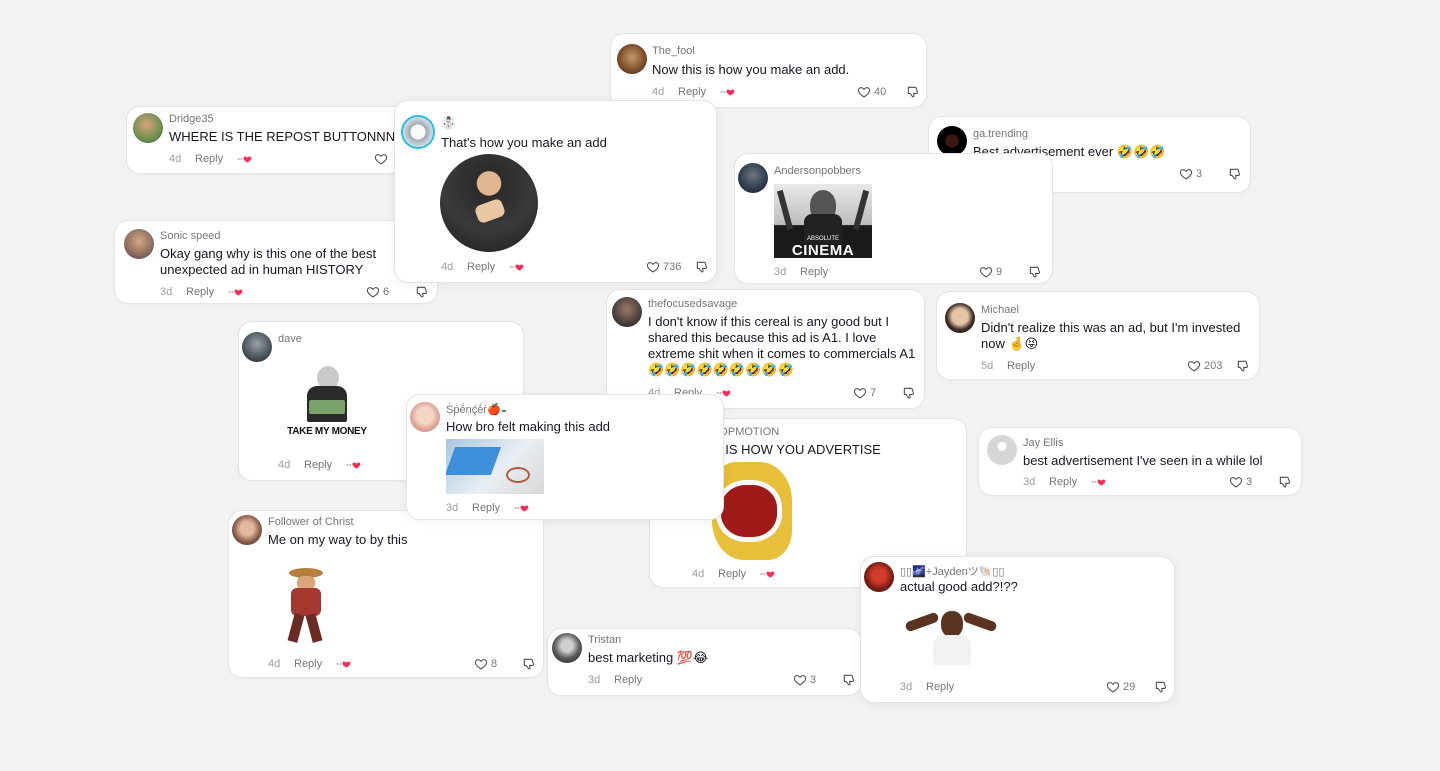 This screenshot has height=771, width=1440. What do you see at coordinates (1199, 174) in the screenshot?
I see `like-count: 3` at bounding box center [1199, 174].